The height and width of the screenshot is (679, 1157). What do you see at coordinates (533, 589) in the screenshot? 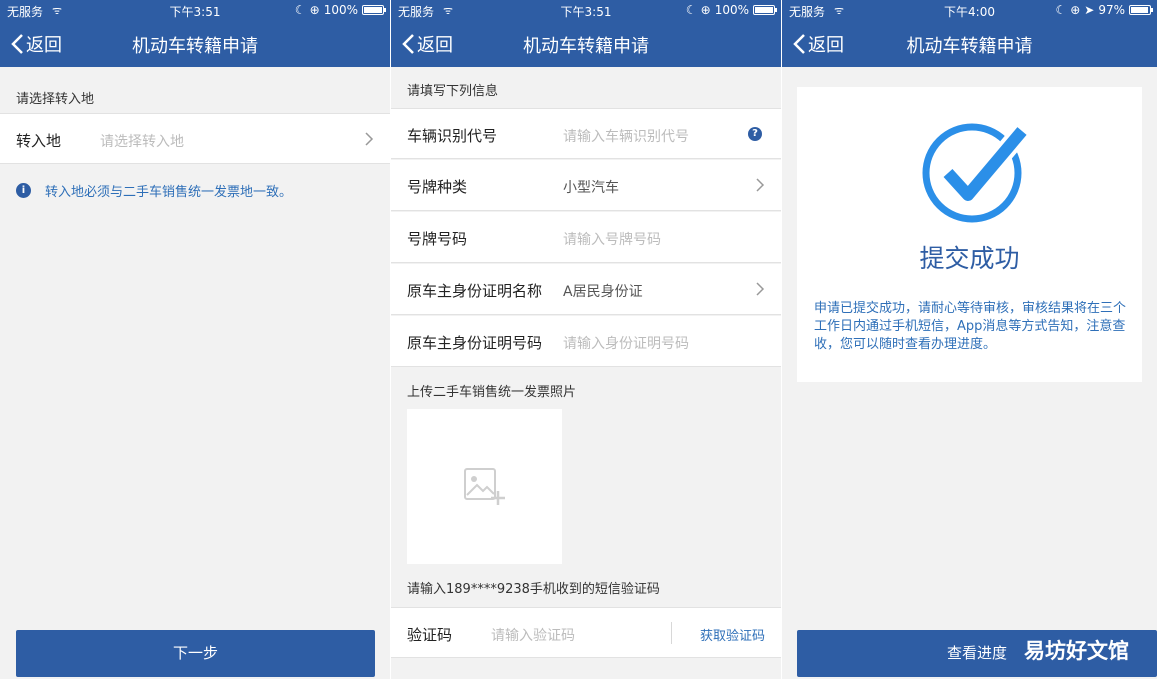
I see `sms-label: 请输入189****9238手机收到的短信验证码` at bounding box center [533, 589].